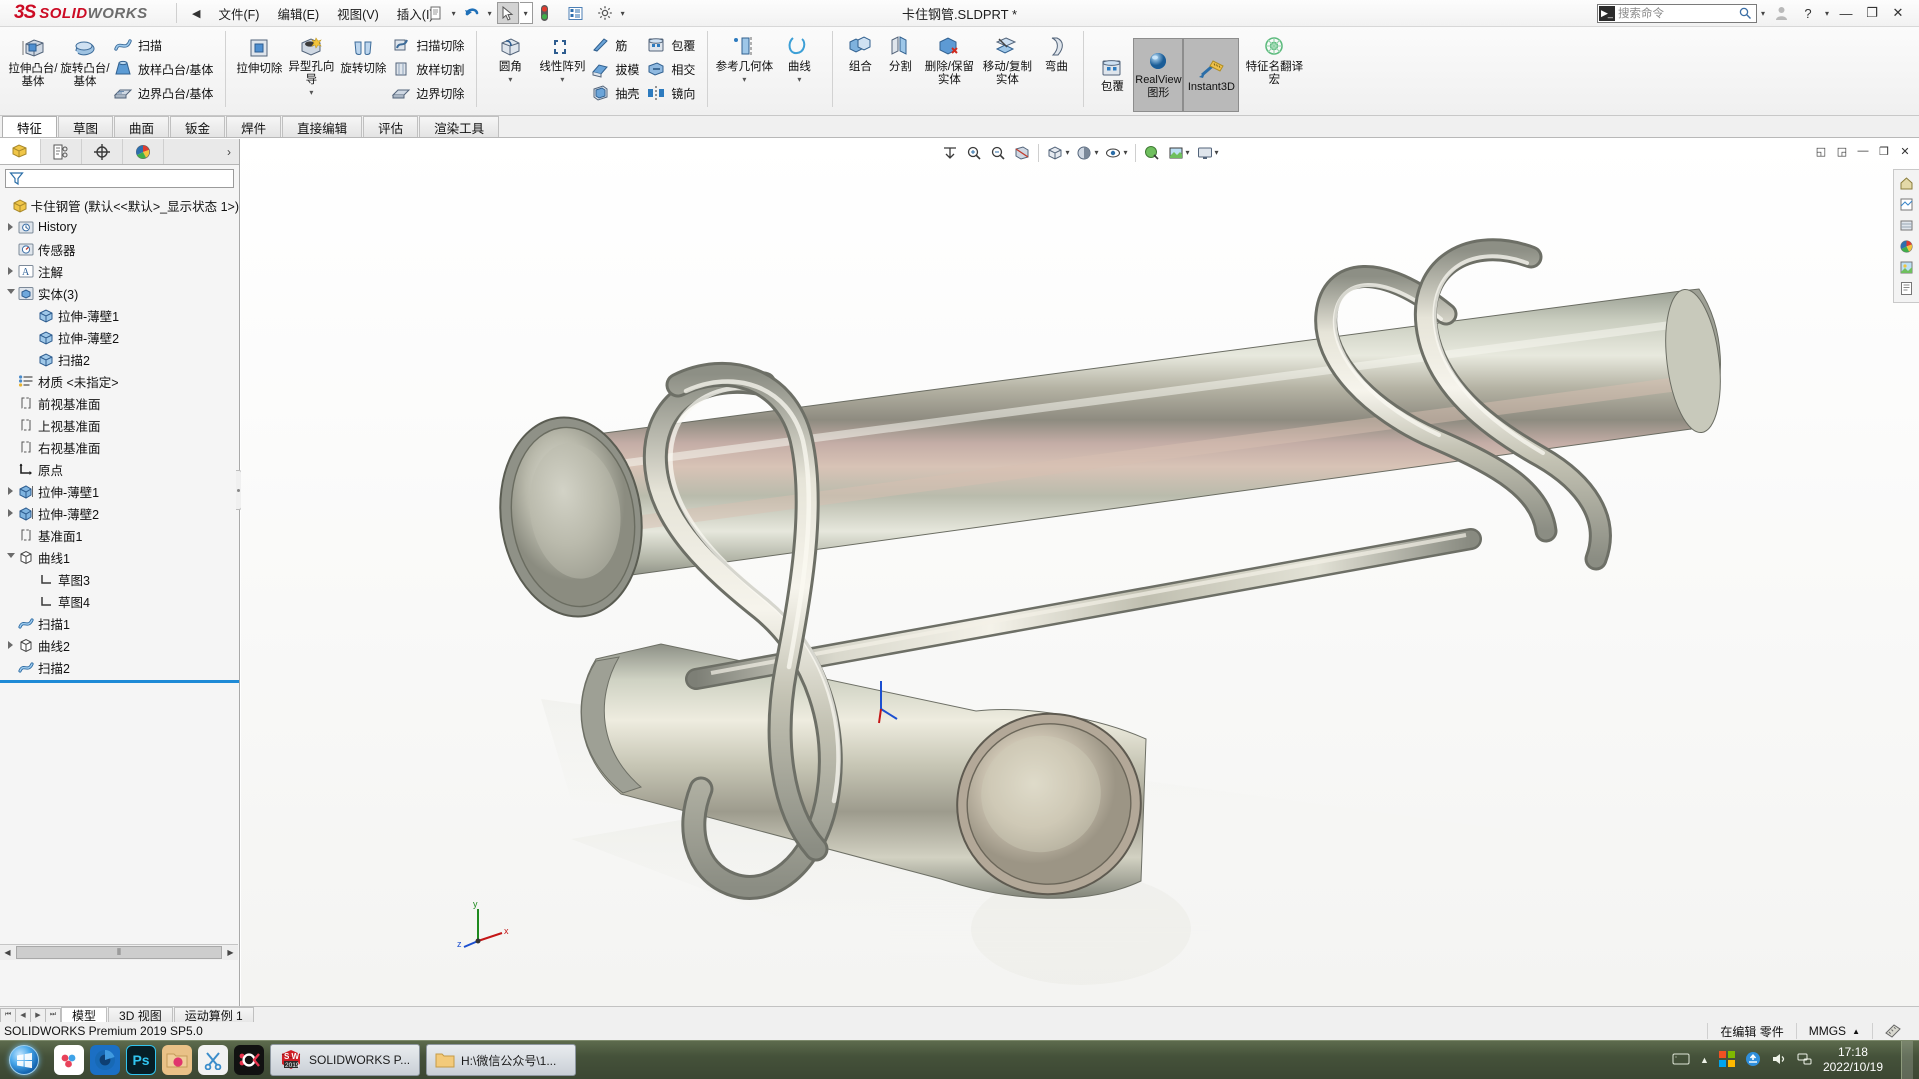  I want to click on tab-weldments: 焊件, so click(254, 126).